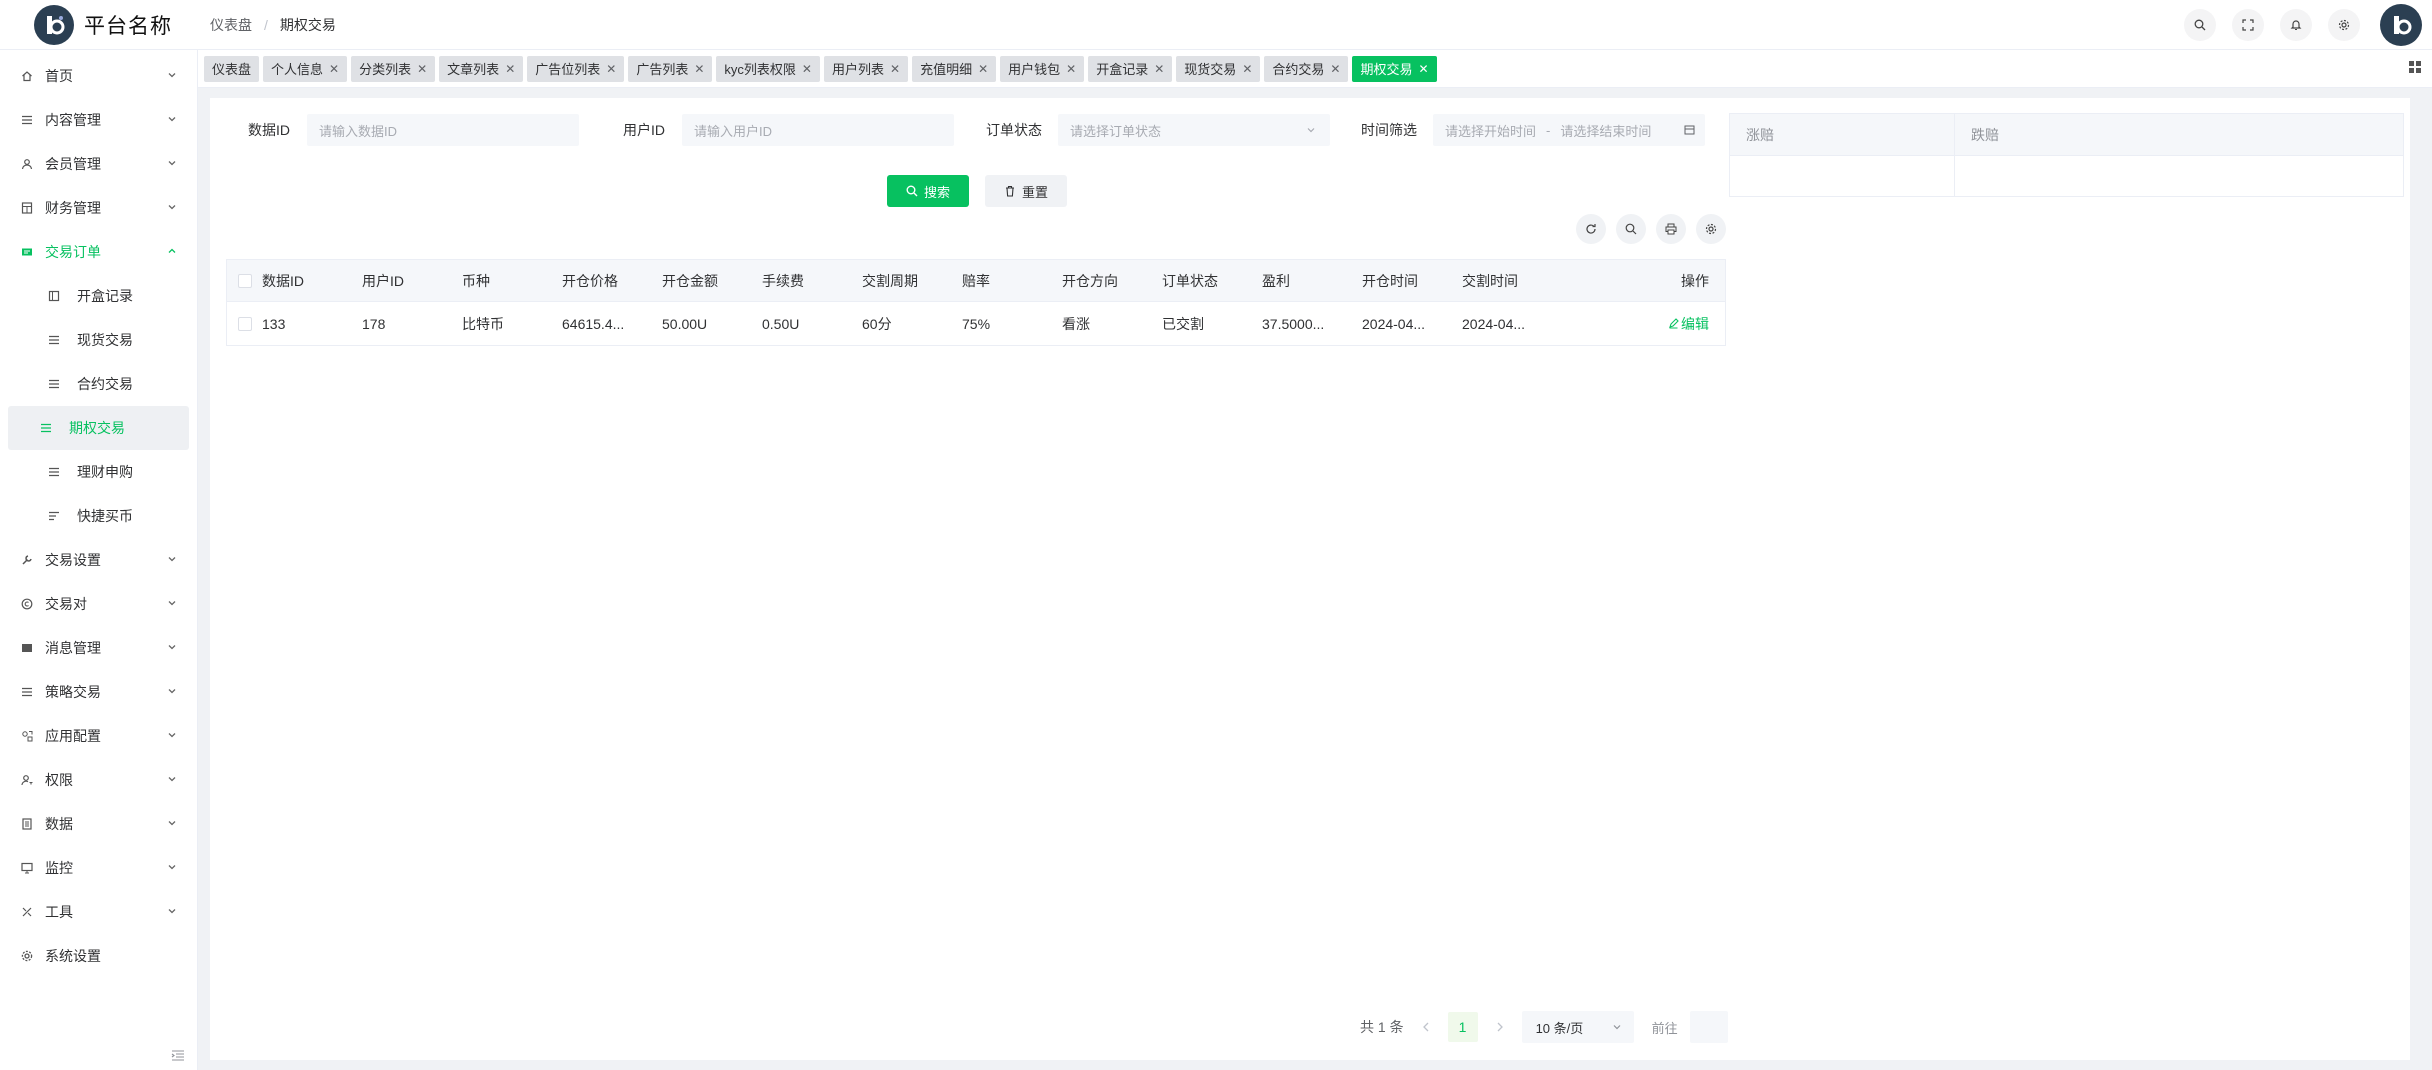 Image resolution: width=2432 pixels, height=1070 pixels. Describe the element at coordinates (2415, 67) in the screenshot. I see `tabs-menu-icon` at that location.